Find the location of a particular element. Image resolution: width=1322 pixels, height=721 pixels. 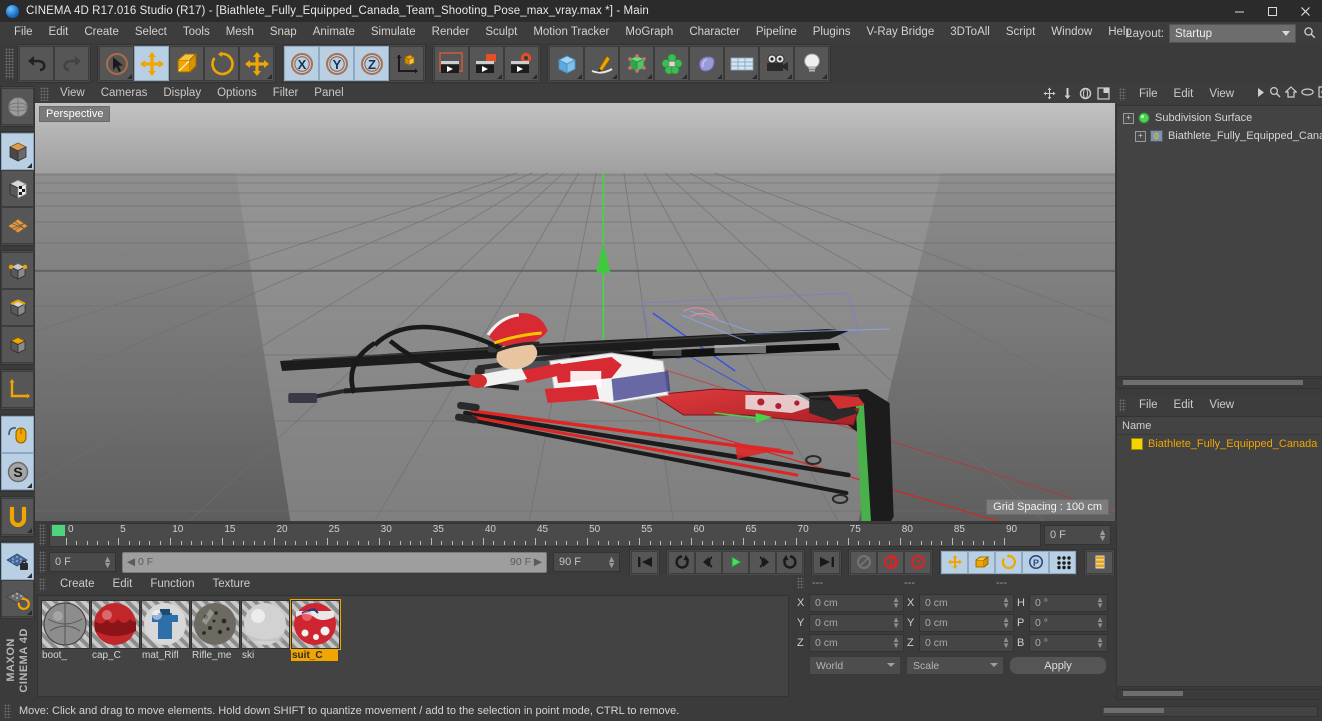

menu-tools: Tools is located at coordinates (196, 32).